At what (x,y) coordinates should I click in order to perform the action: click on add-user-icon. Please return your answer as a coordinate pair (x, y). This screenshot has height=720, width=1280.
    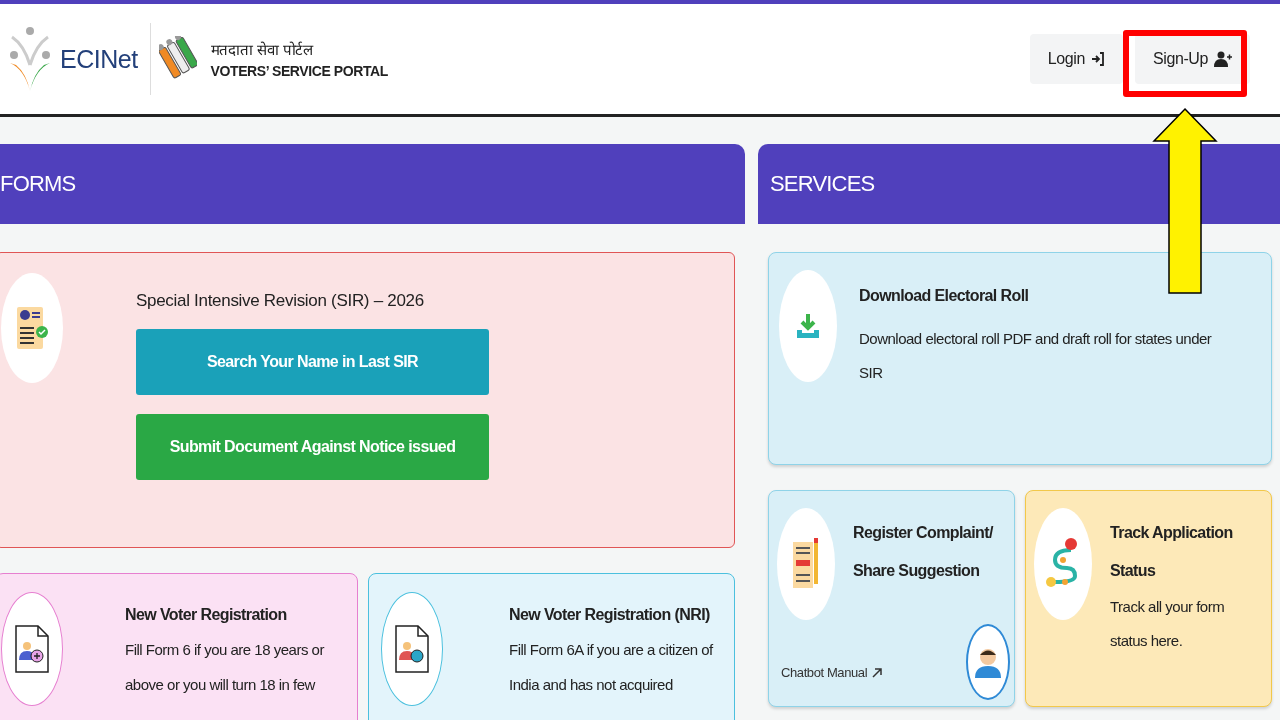
    Looking at the image, I should click on (1223, 59).